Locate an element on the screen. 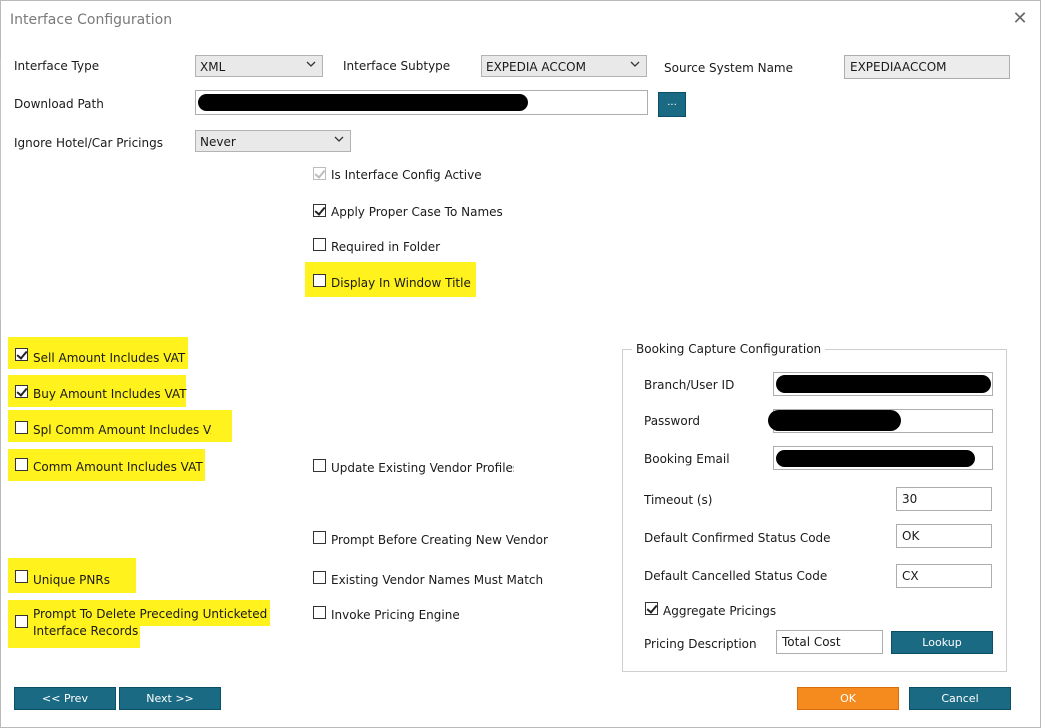 Image resolution: width=1041 pixels, height=728 pixels. interface-subtype-select: EXPEDIA ACCOM is located at coordinates (564, 66).